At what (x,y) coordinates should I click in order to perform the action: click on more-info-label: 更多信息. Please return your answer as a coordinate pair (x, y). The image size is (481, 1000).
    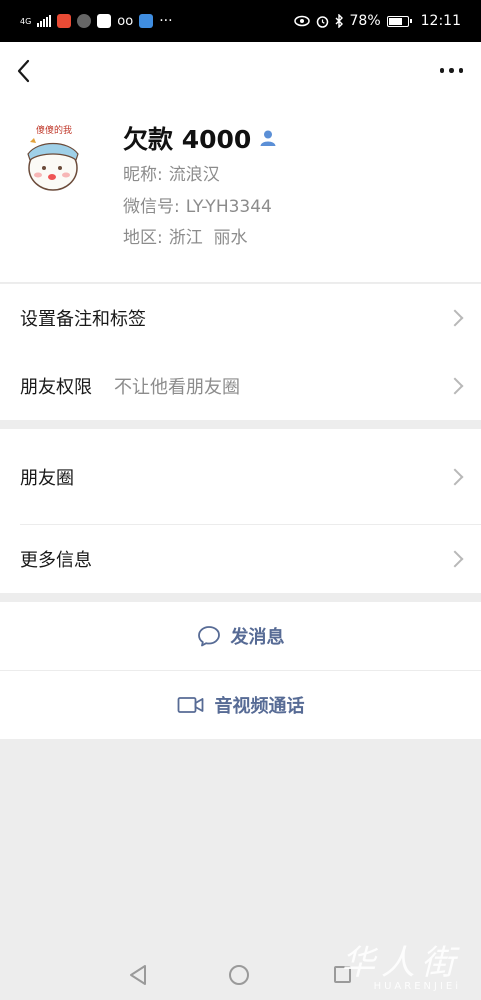
    Looking at the image, I should click on (56, 560).